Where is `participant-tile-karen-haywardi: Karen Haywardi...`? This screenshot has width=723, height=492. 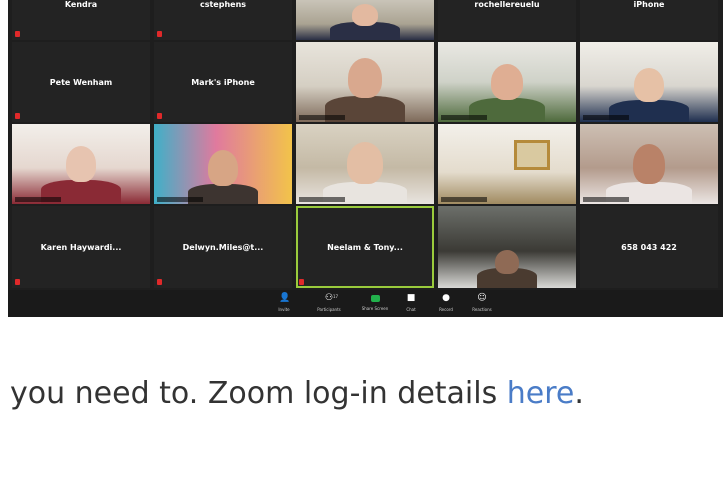 participant-tile-karen-haywardi: Karen Haywardi... is located at coordinates (81, 247).